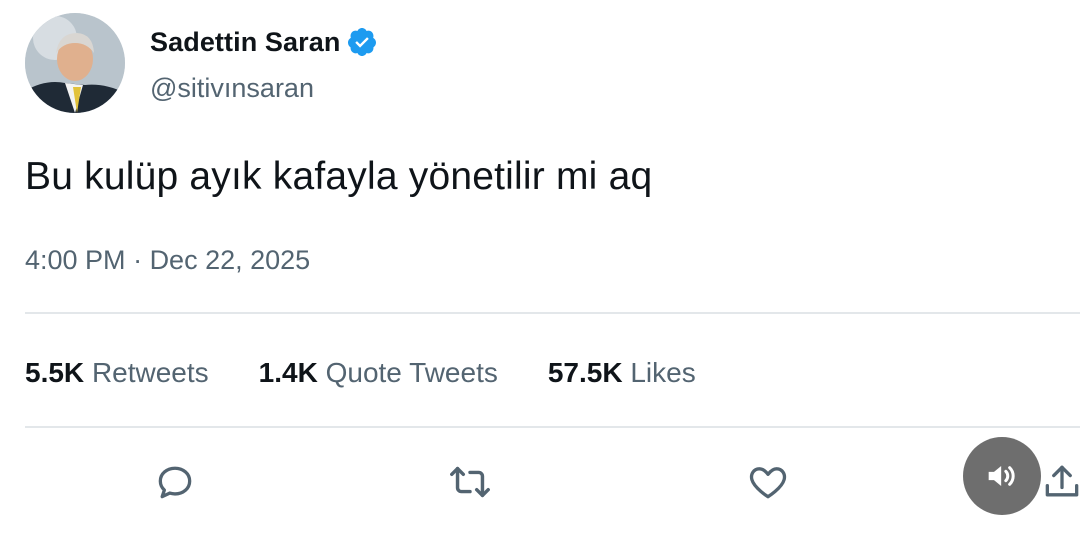  I want to click on retweet-button, so click(470, 482).